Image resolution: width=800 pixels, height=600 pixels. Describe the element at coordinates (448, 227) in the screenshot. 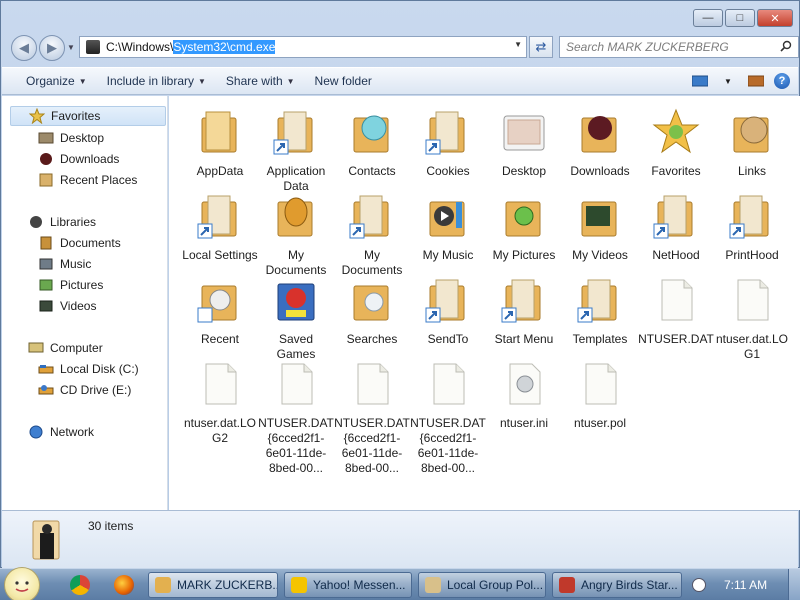

I see `file-item: My Music` at that location.